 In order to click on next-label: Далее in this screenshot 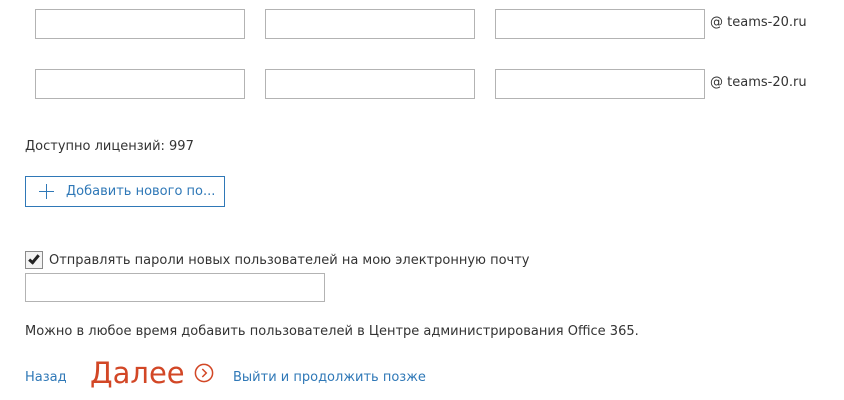, I will do `click(137, 373)`.